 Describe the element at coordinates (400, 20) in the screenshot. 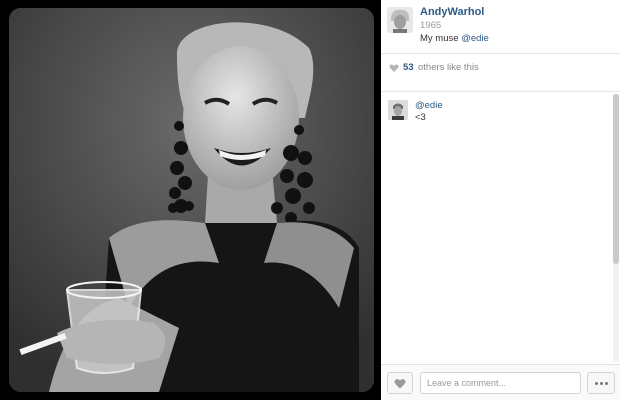

I see `author-avatar` at that location.